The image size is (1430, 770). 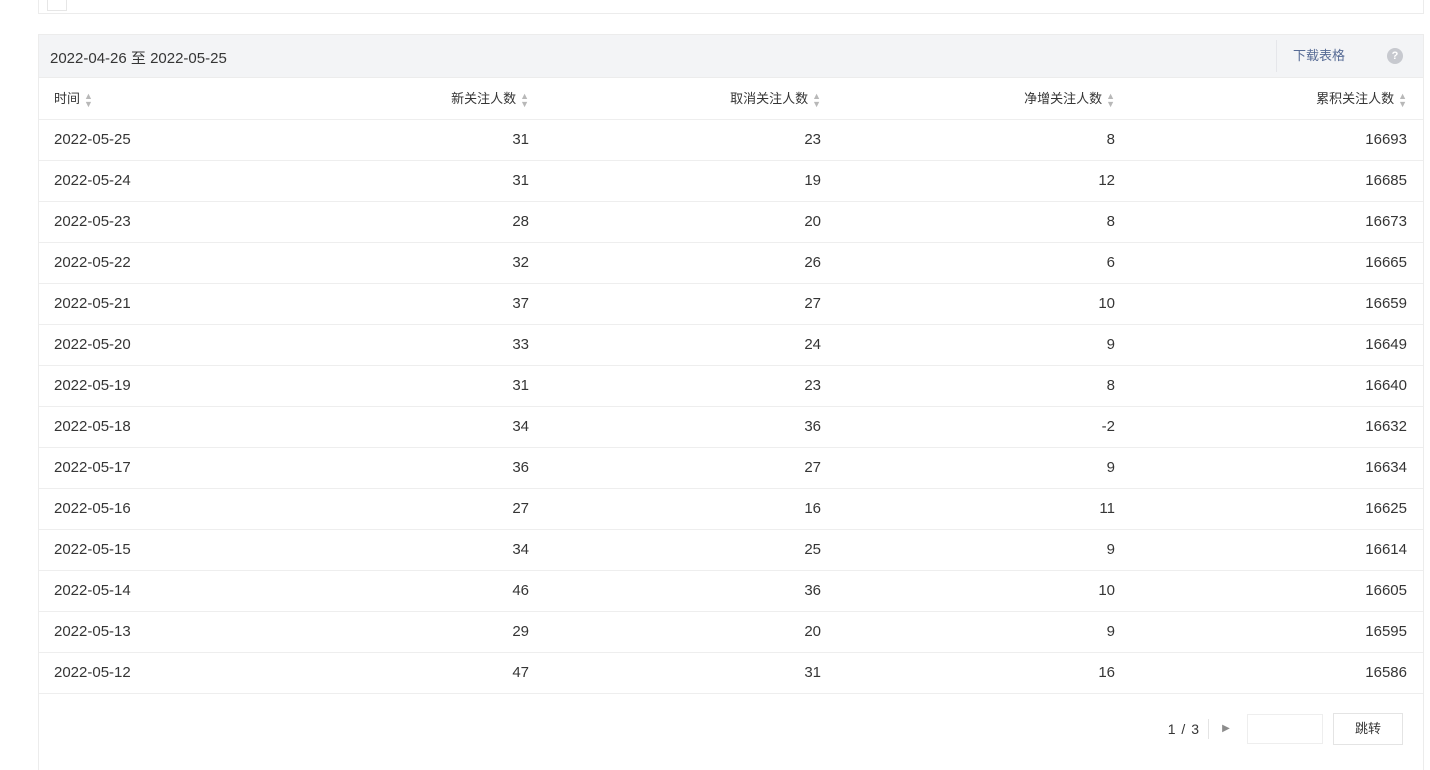 What do you see at coordinates (169, 139) in the screenshot?
I see `cell-date: 2022-05-25` at bounding box center [169, 139].